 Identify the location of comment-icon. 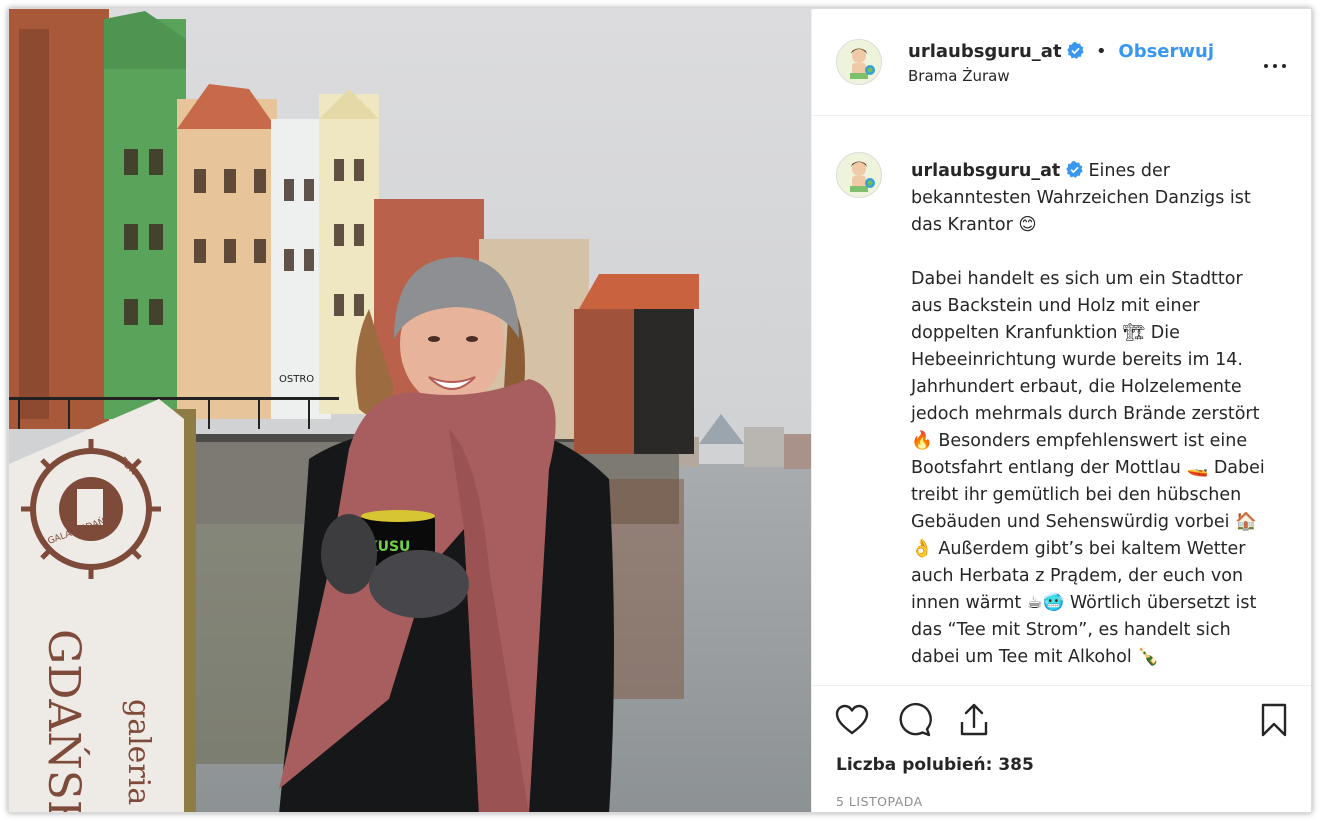
(914, 720).